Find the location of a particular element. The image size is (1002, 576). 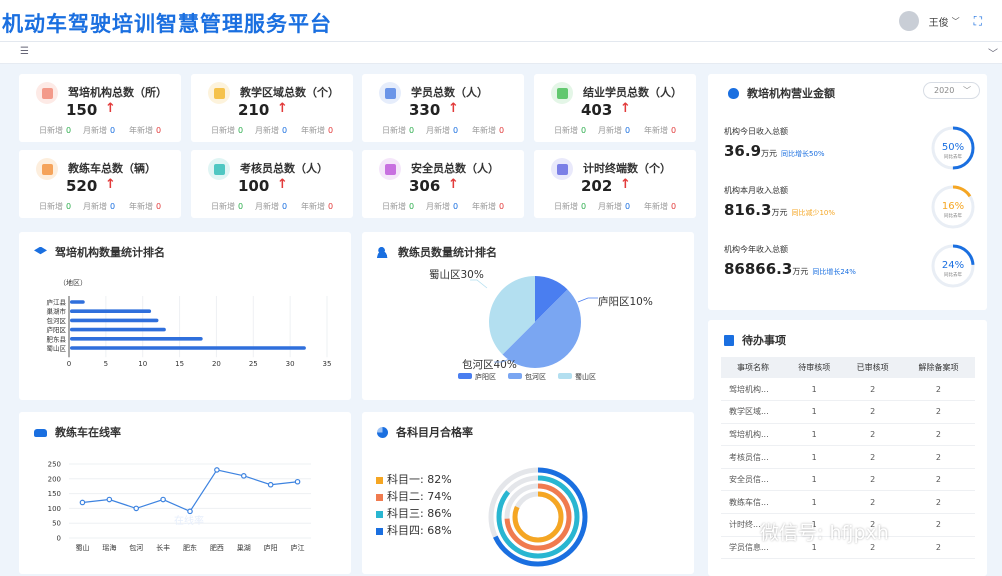

fullscreen-icon: ⛶ is located at coordinates (978, 21).